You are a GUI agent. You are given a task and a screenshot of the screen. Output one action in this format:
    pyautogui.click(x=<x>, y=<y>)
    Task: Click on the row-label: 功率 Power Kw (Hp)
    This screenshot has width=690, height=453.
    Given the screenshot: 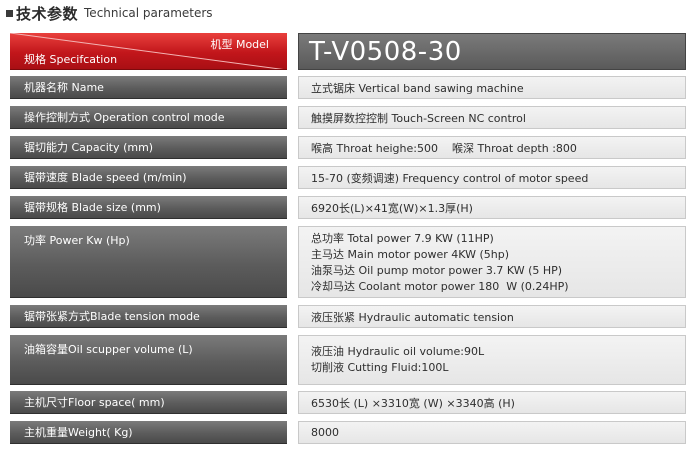 What is the action you would take?
    pyautogui.click(x=148, y=262)
    